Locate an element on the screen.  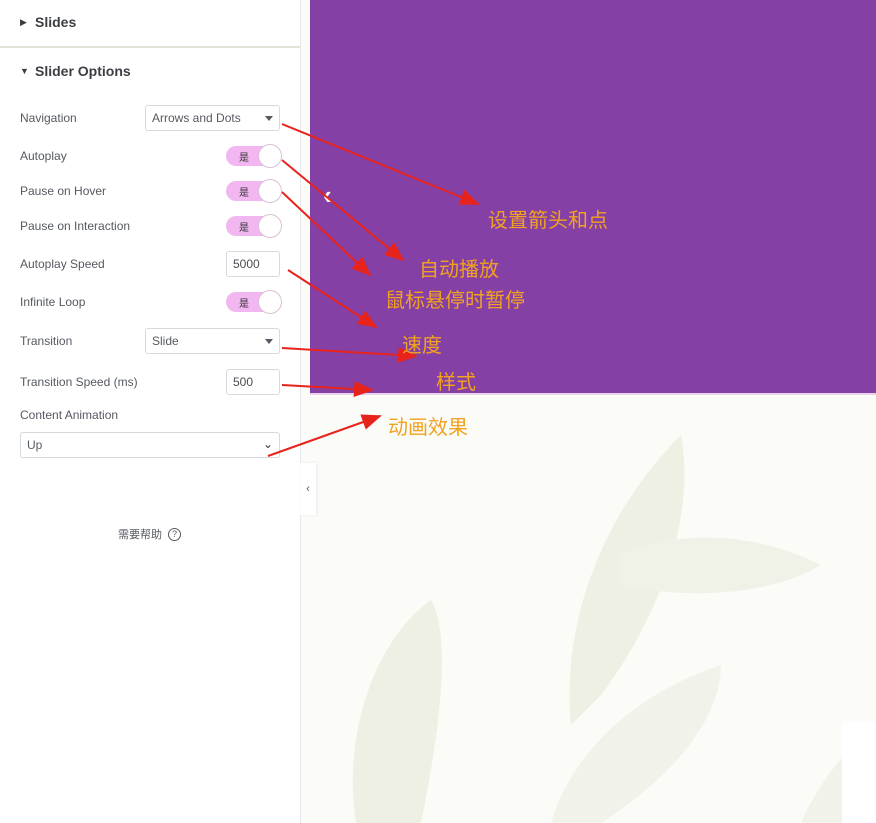
infinite-loop-toggle-text: 是 is located at coordinates (244, 304).